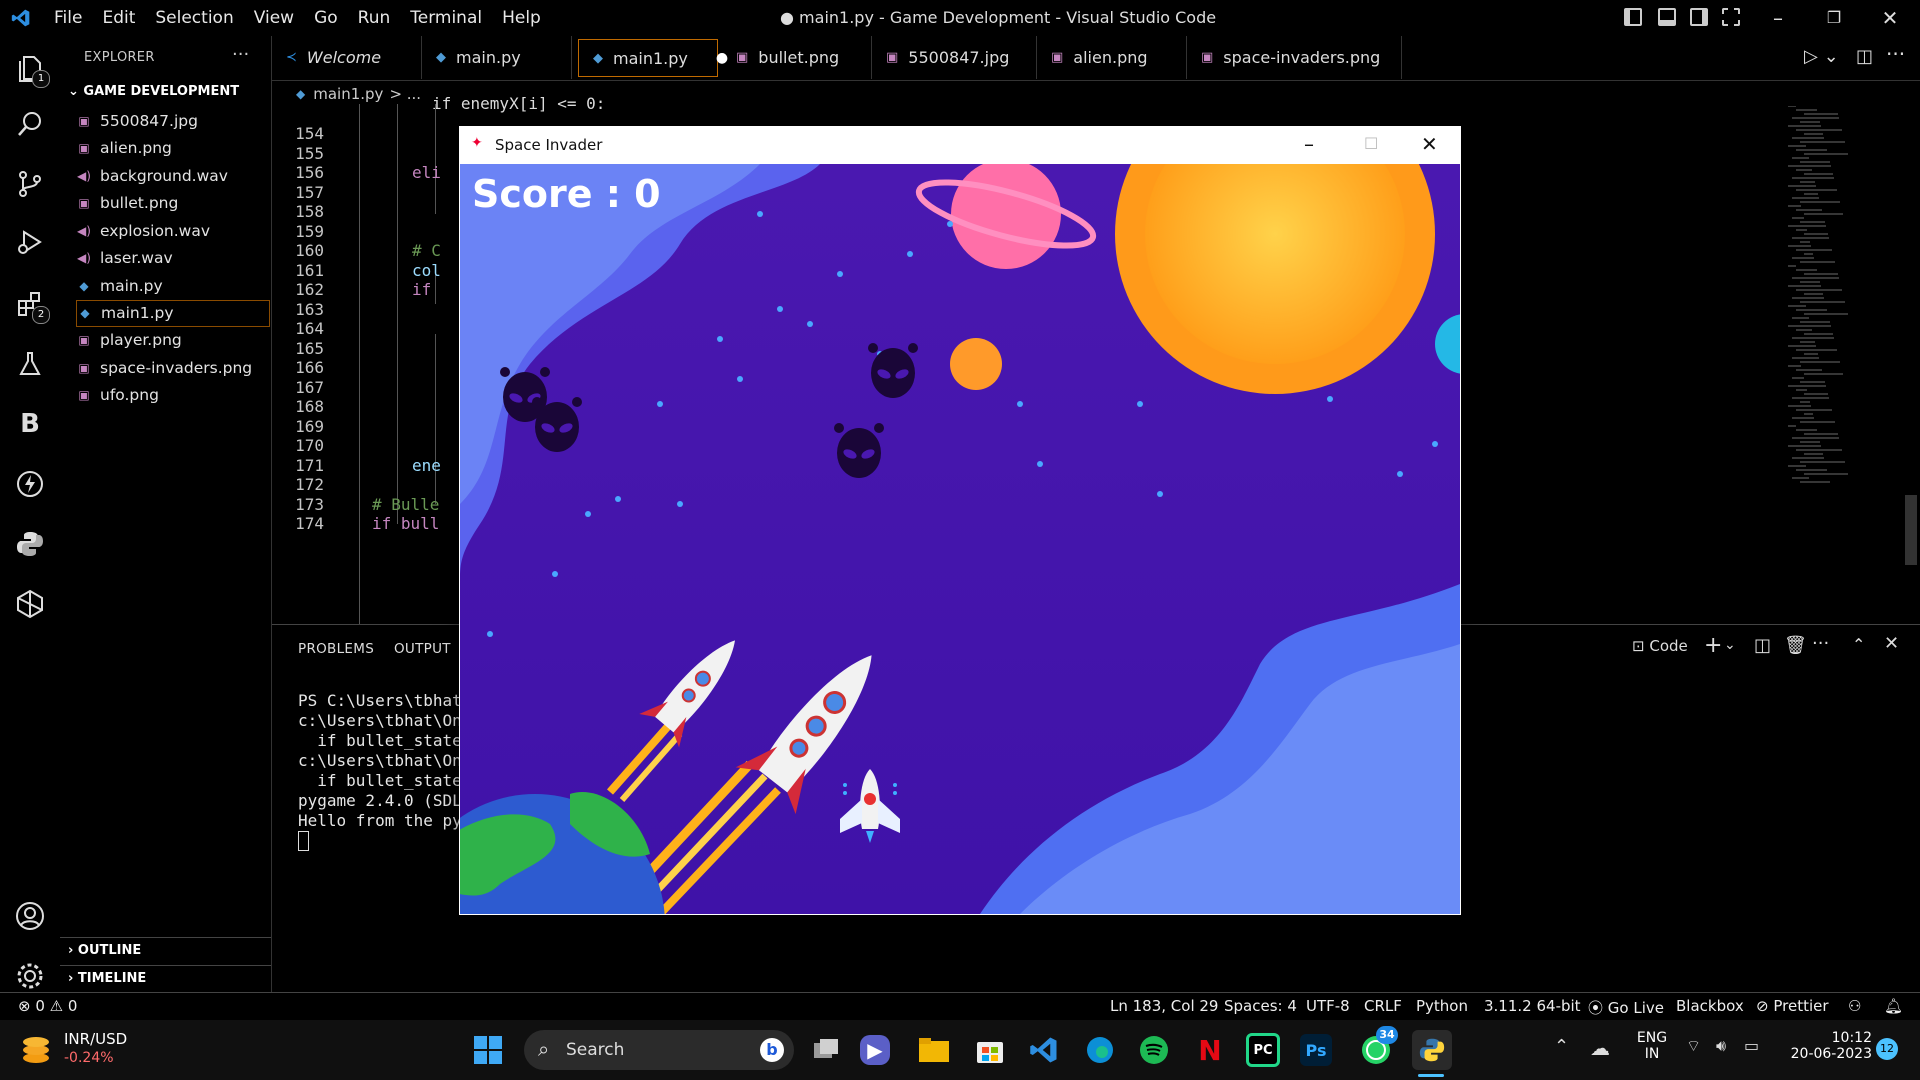  What do you see at coordinates (1721, 1046) in the screenshot?
I see `volume-icon: 🔊︎` at bounding box center [1721, 1046].